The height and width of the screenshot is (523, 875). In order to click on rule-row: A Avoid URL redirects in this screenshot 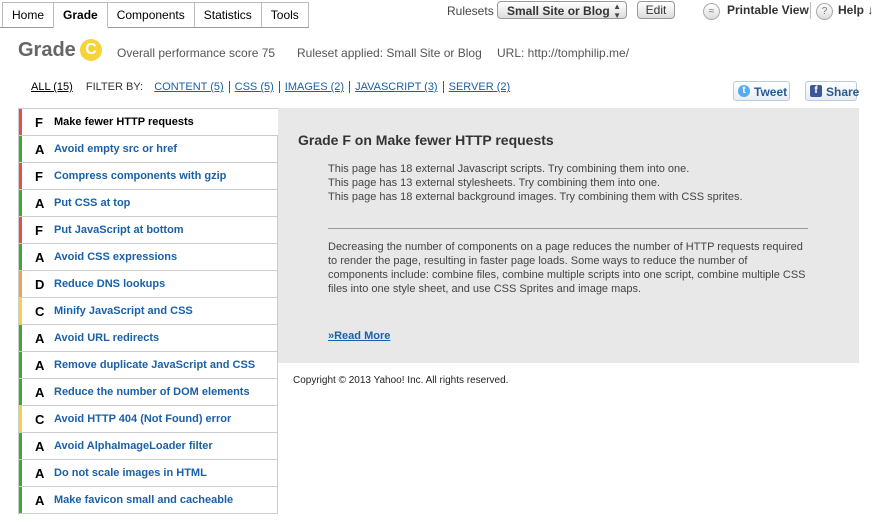, I will do `click(148, 338)`.